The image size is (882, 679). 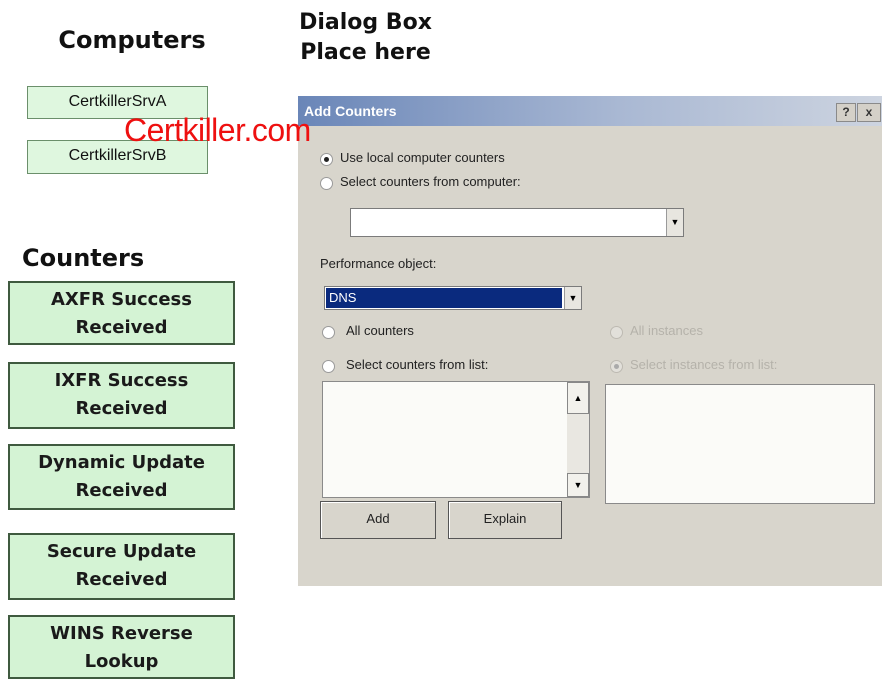 What do you see at coordinates (456, 439) in the screenshot?
I see `counters-listbox: ▲ ▼` at bounding box center [456, 439].